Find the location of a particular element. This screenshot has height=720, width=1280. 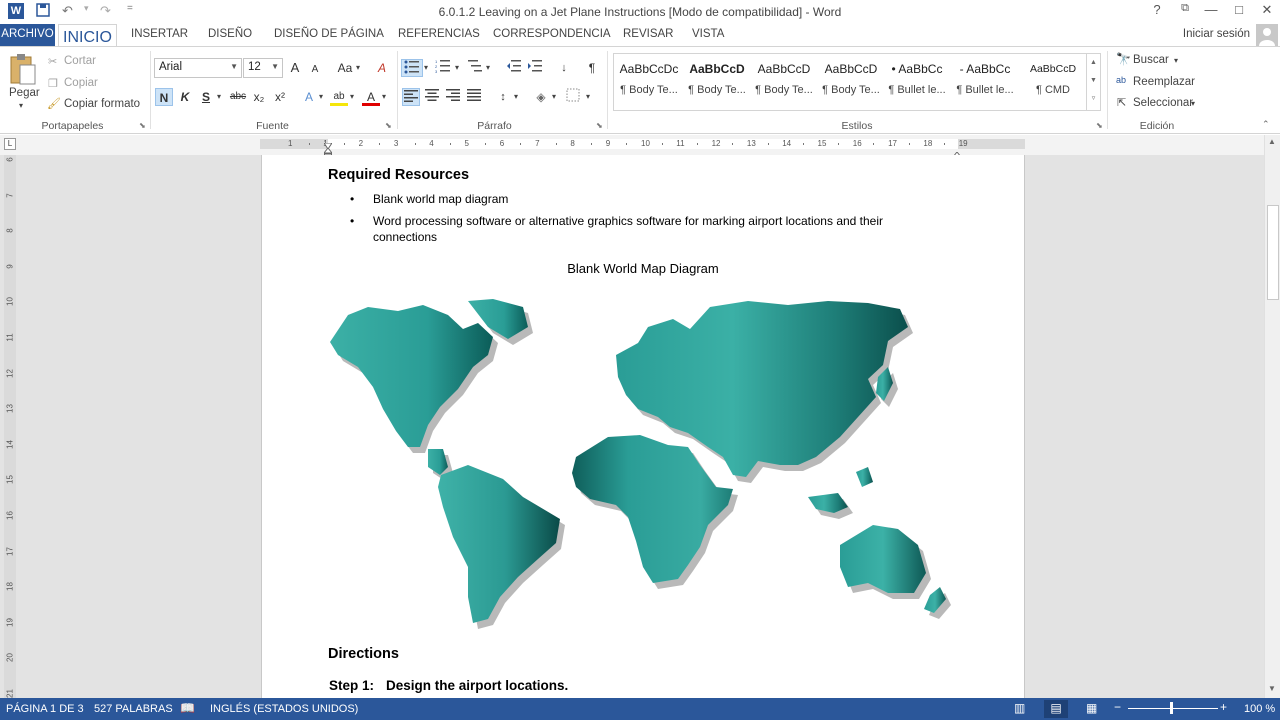

subscript-button: x₂ is located at coordinates (259, 97).